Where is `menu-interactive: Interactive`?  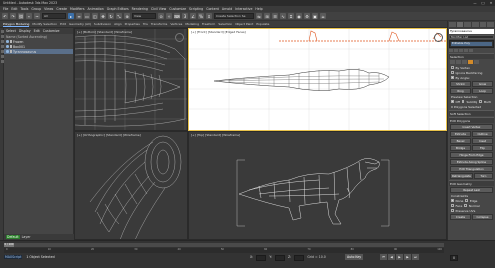
menu-interactive: Interactive is located at coordinates (243, 9).